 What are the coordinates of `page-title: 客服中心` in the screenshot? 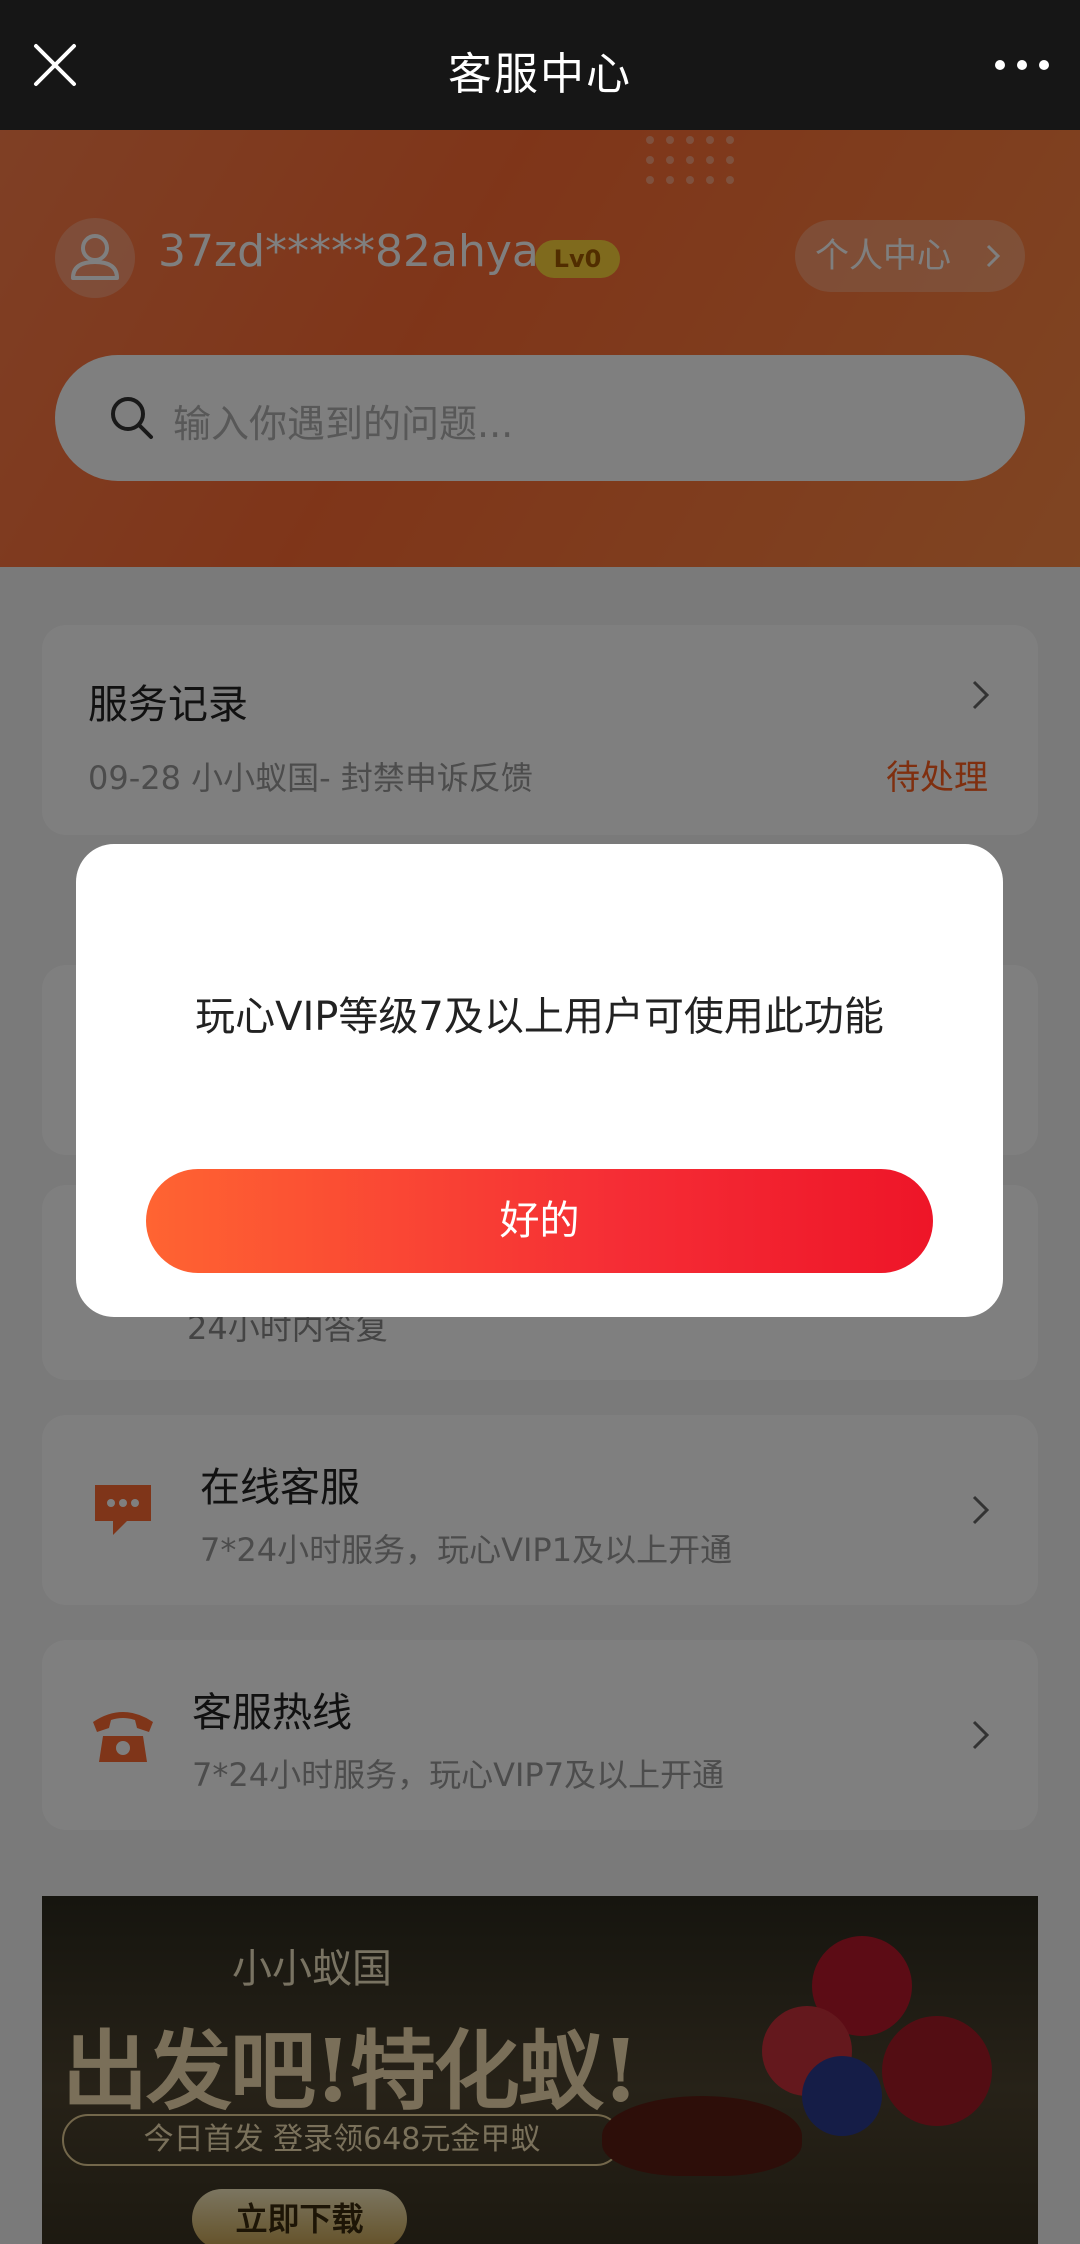 It's located at (540, 74).